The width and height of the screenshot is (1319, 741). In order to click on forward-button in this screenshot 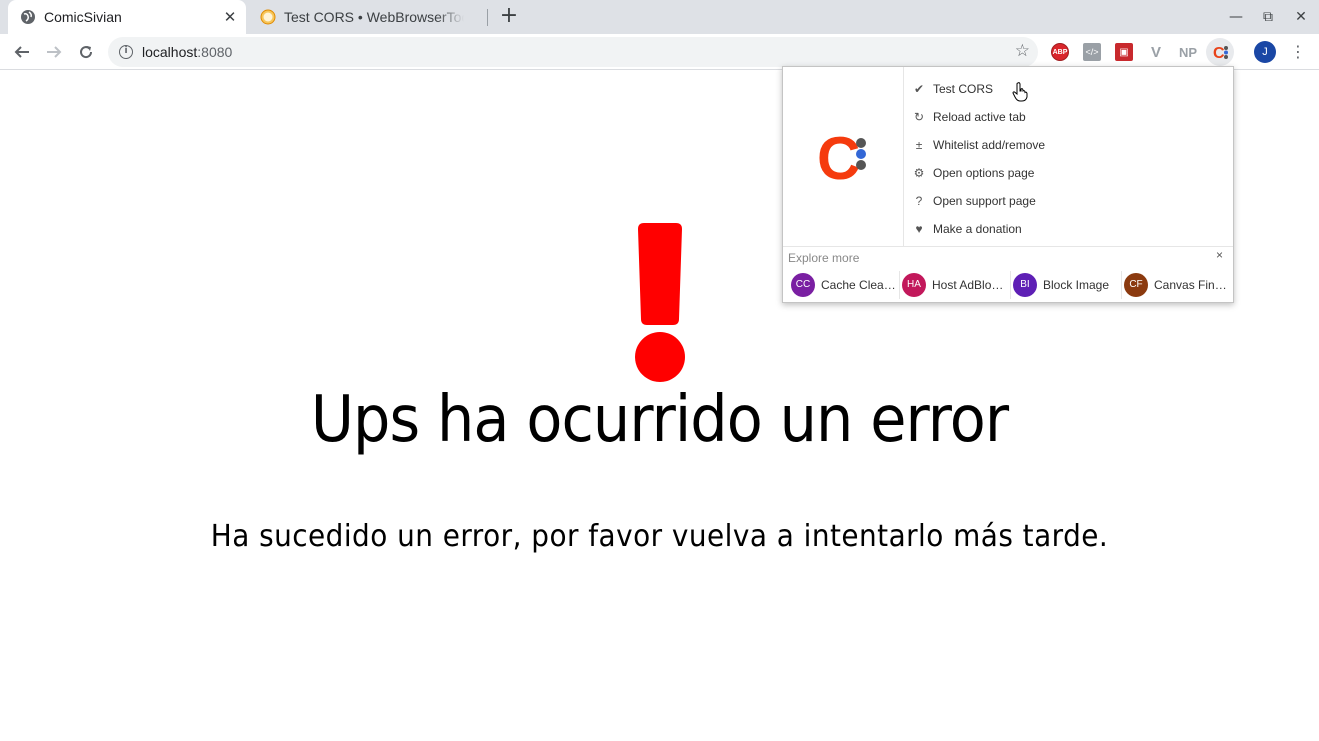, I will do `click(54, 52)`.